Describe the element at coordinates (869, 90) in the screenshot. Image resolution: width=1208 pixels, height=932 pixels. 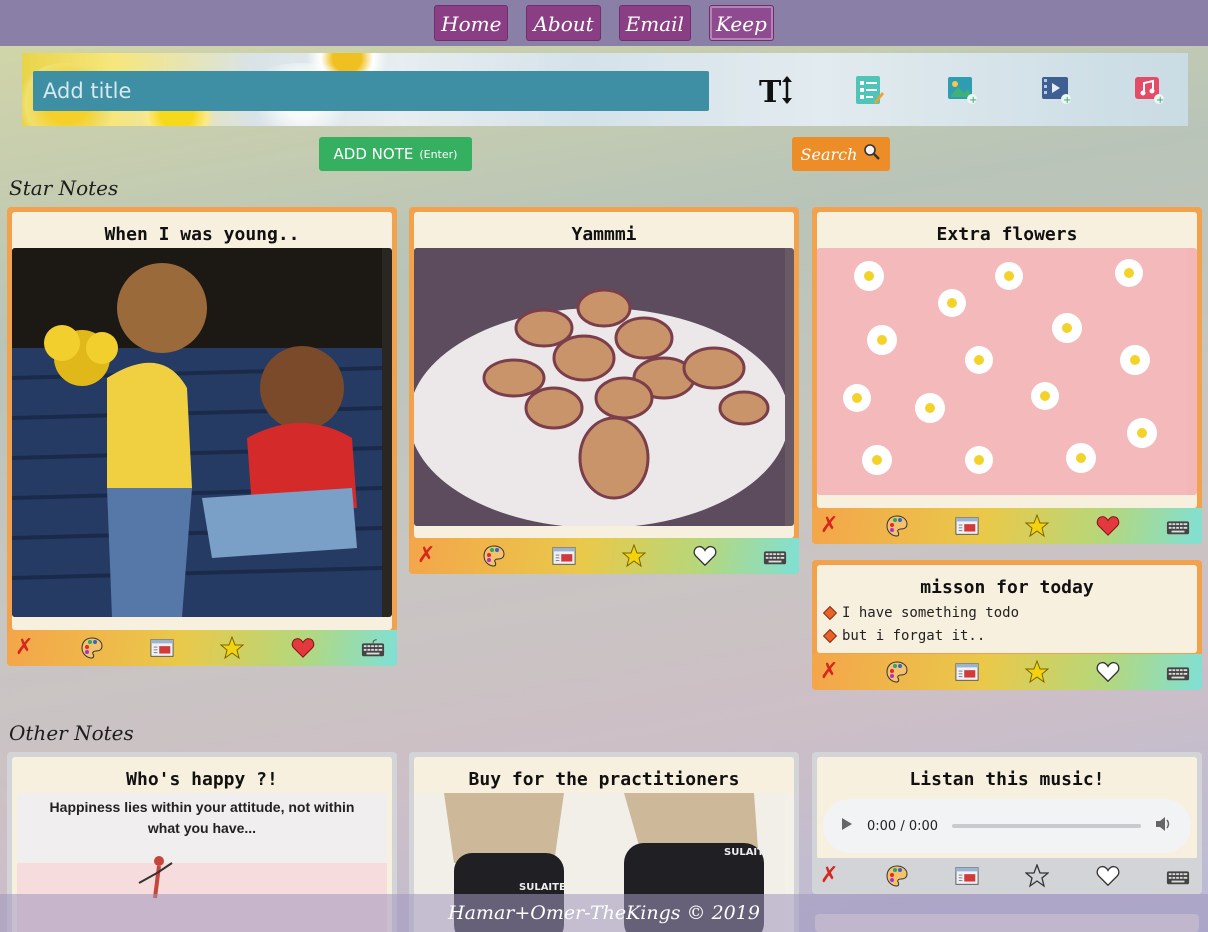
I see `checklist-icon` at that location.